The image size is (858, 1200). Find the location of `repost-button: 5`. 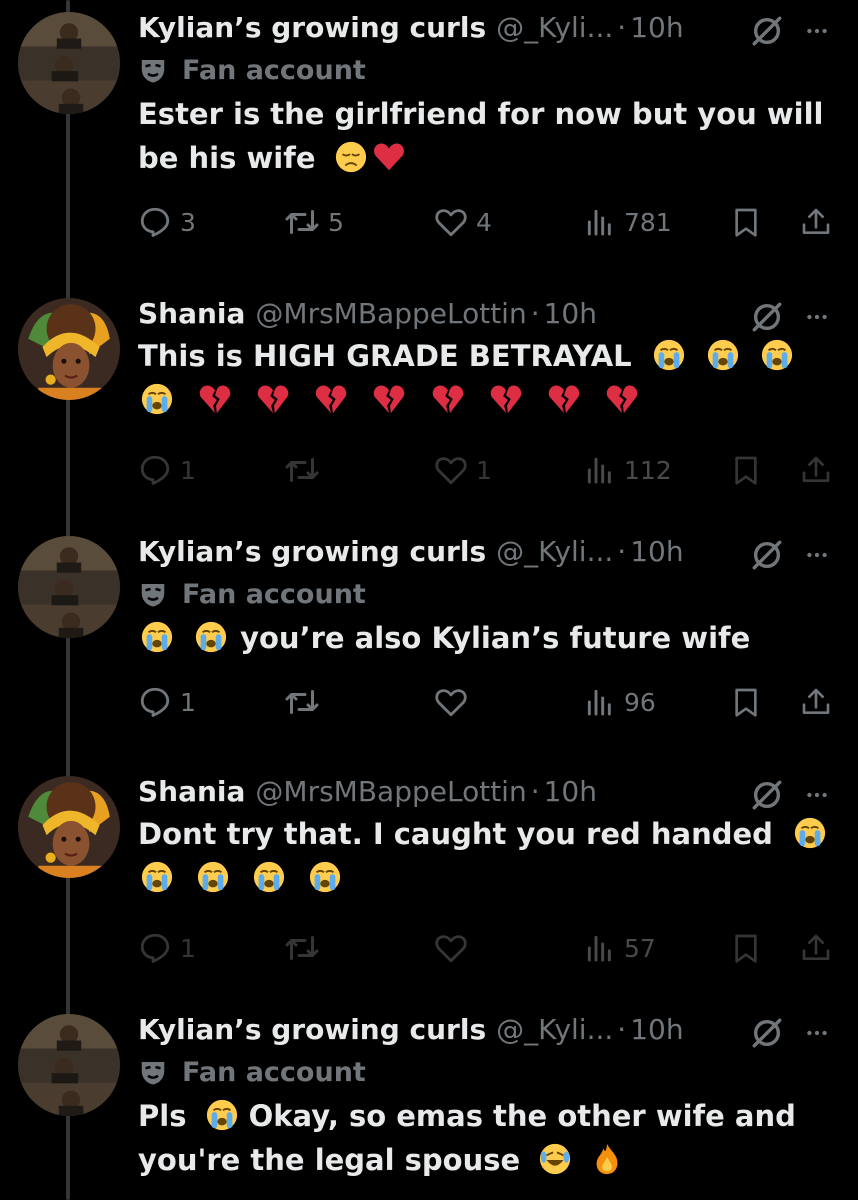

repost-button: 5 is located at coordinates (314, 222).